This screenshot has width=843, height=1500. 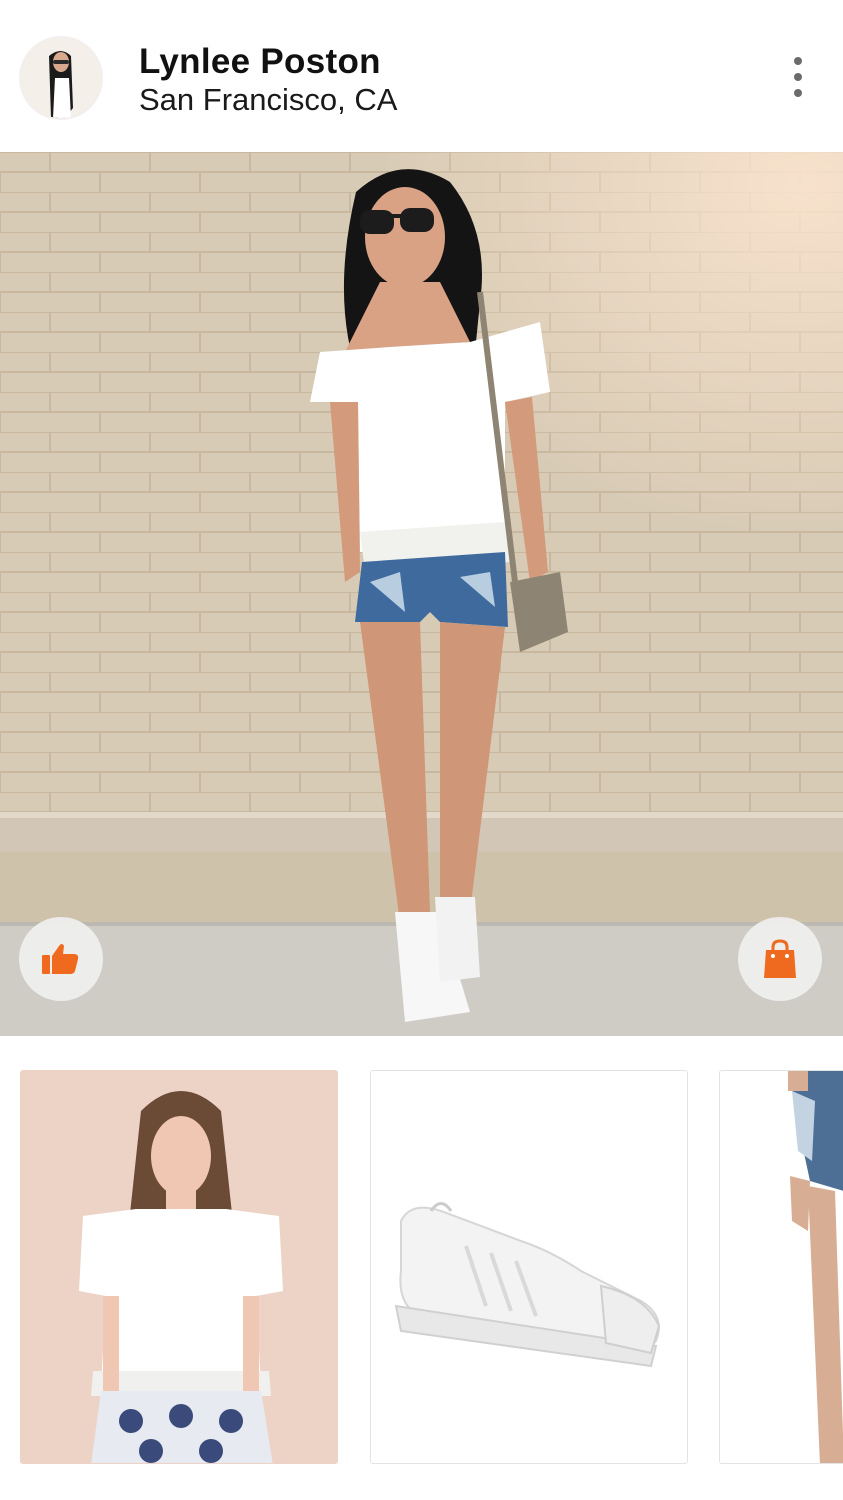 I want to click on white-sneaker-product-photo, so click(x=529, y=1267).